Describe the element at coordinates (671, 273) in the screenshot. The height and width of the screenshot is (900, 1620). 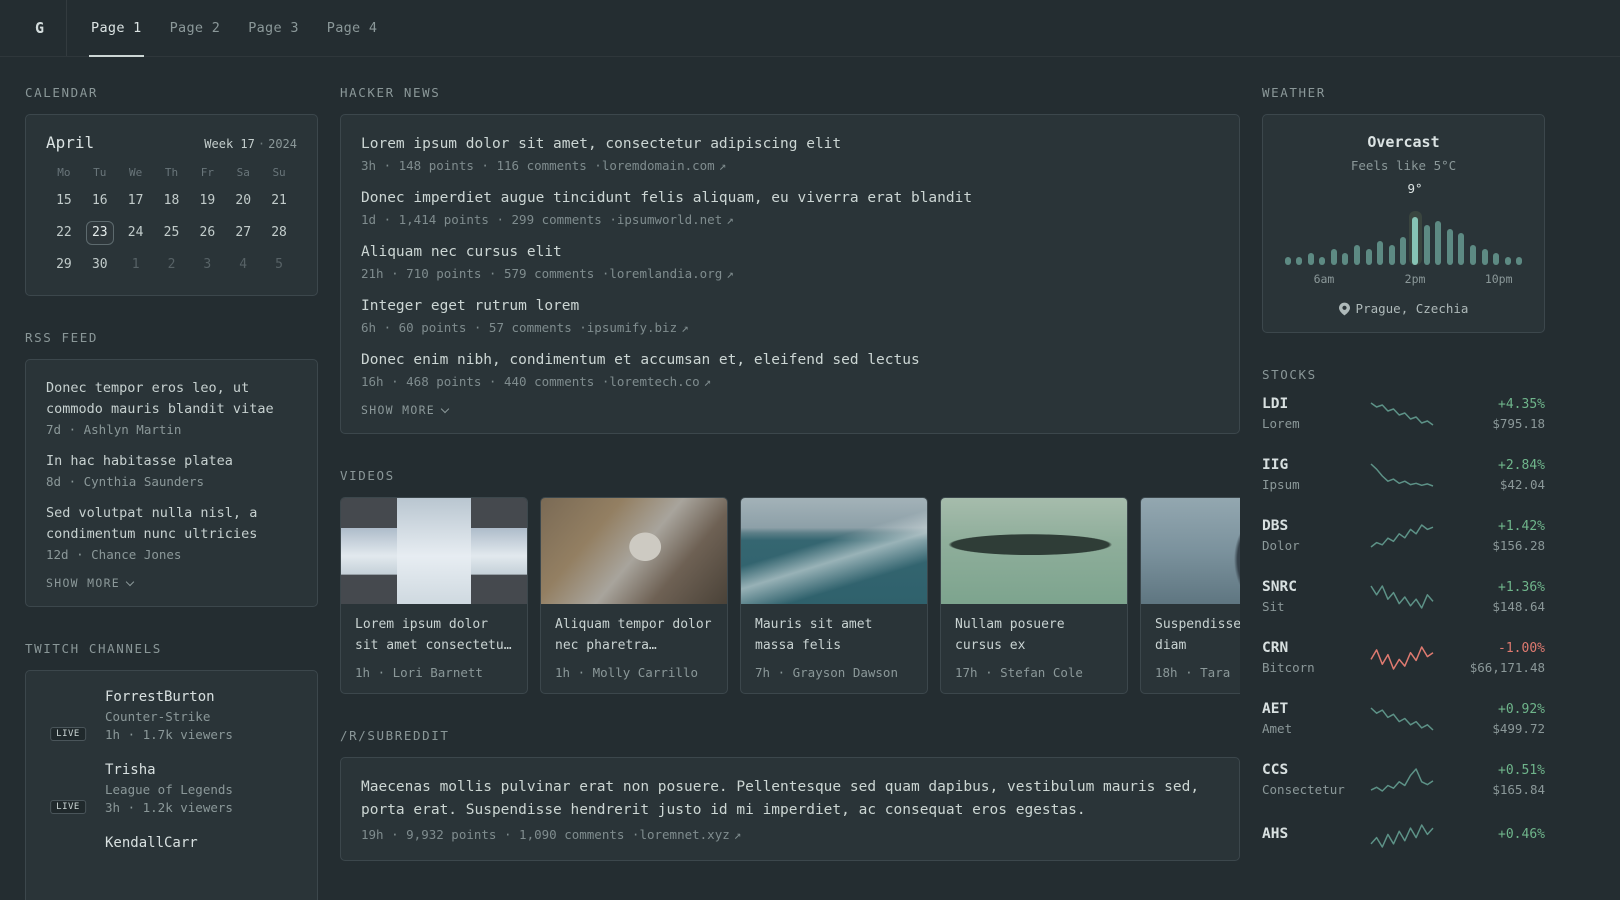
I see `story-domain-link: loremlandia.org ↗` at that location.